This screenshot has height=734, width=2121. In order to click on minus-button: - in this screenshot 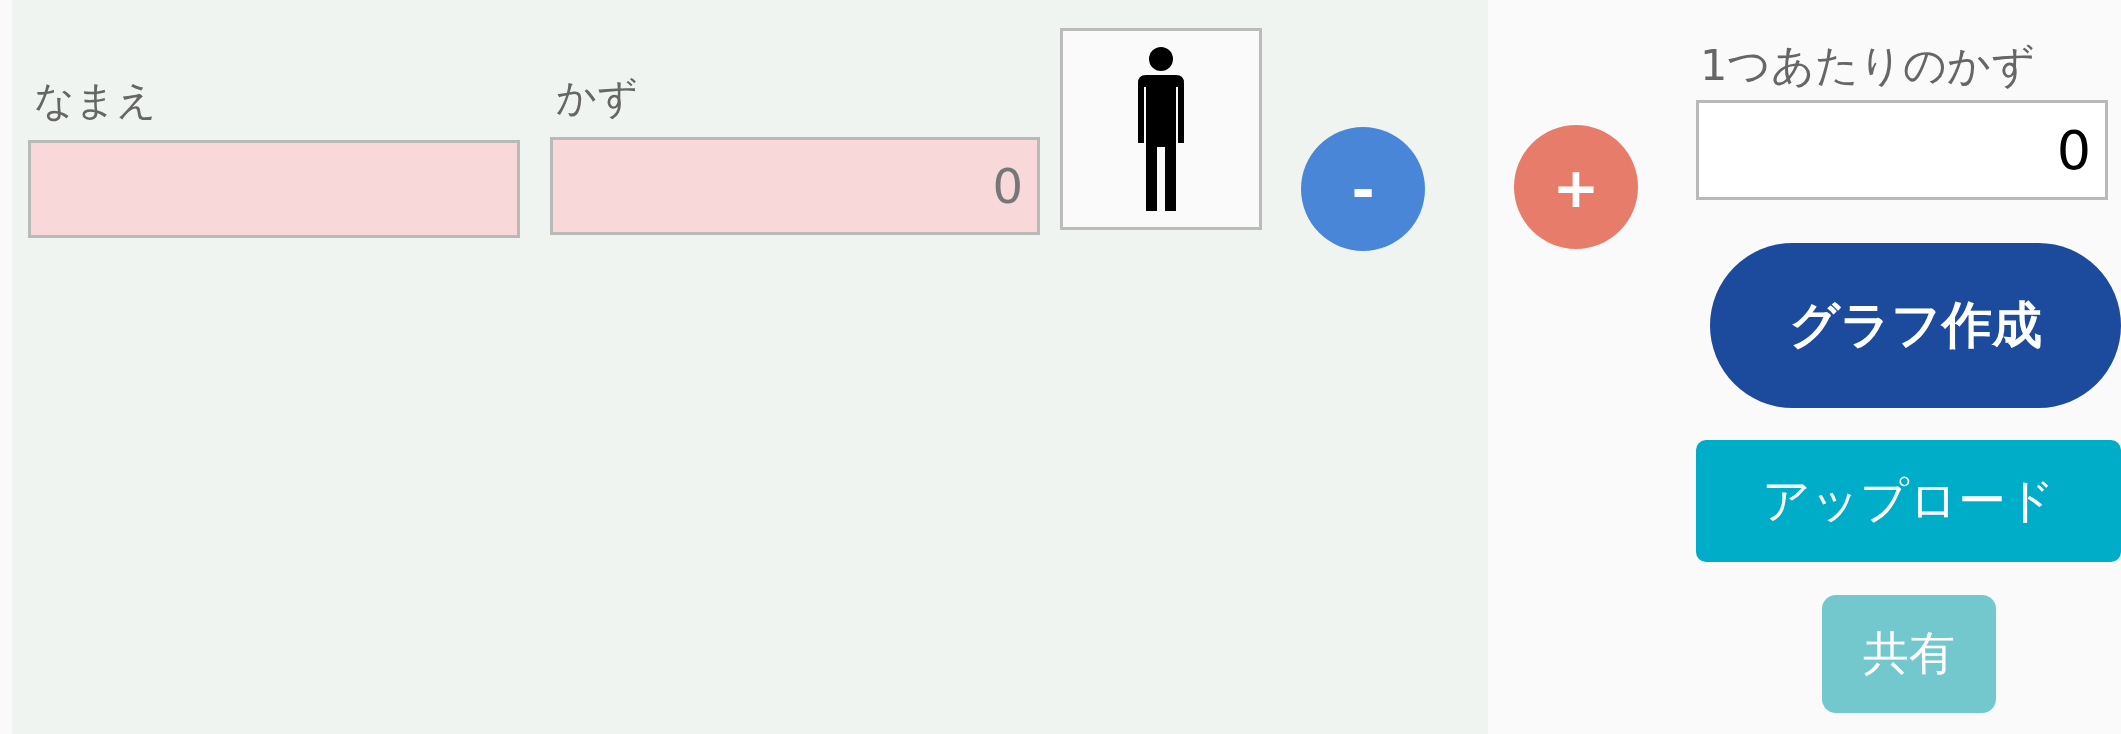, I will do `click(1363, 189)`.